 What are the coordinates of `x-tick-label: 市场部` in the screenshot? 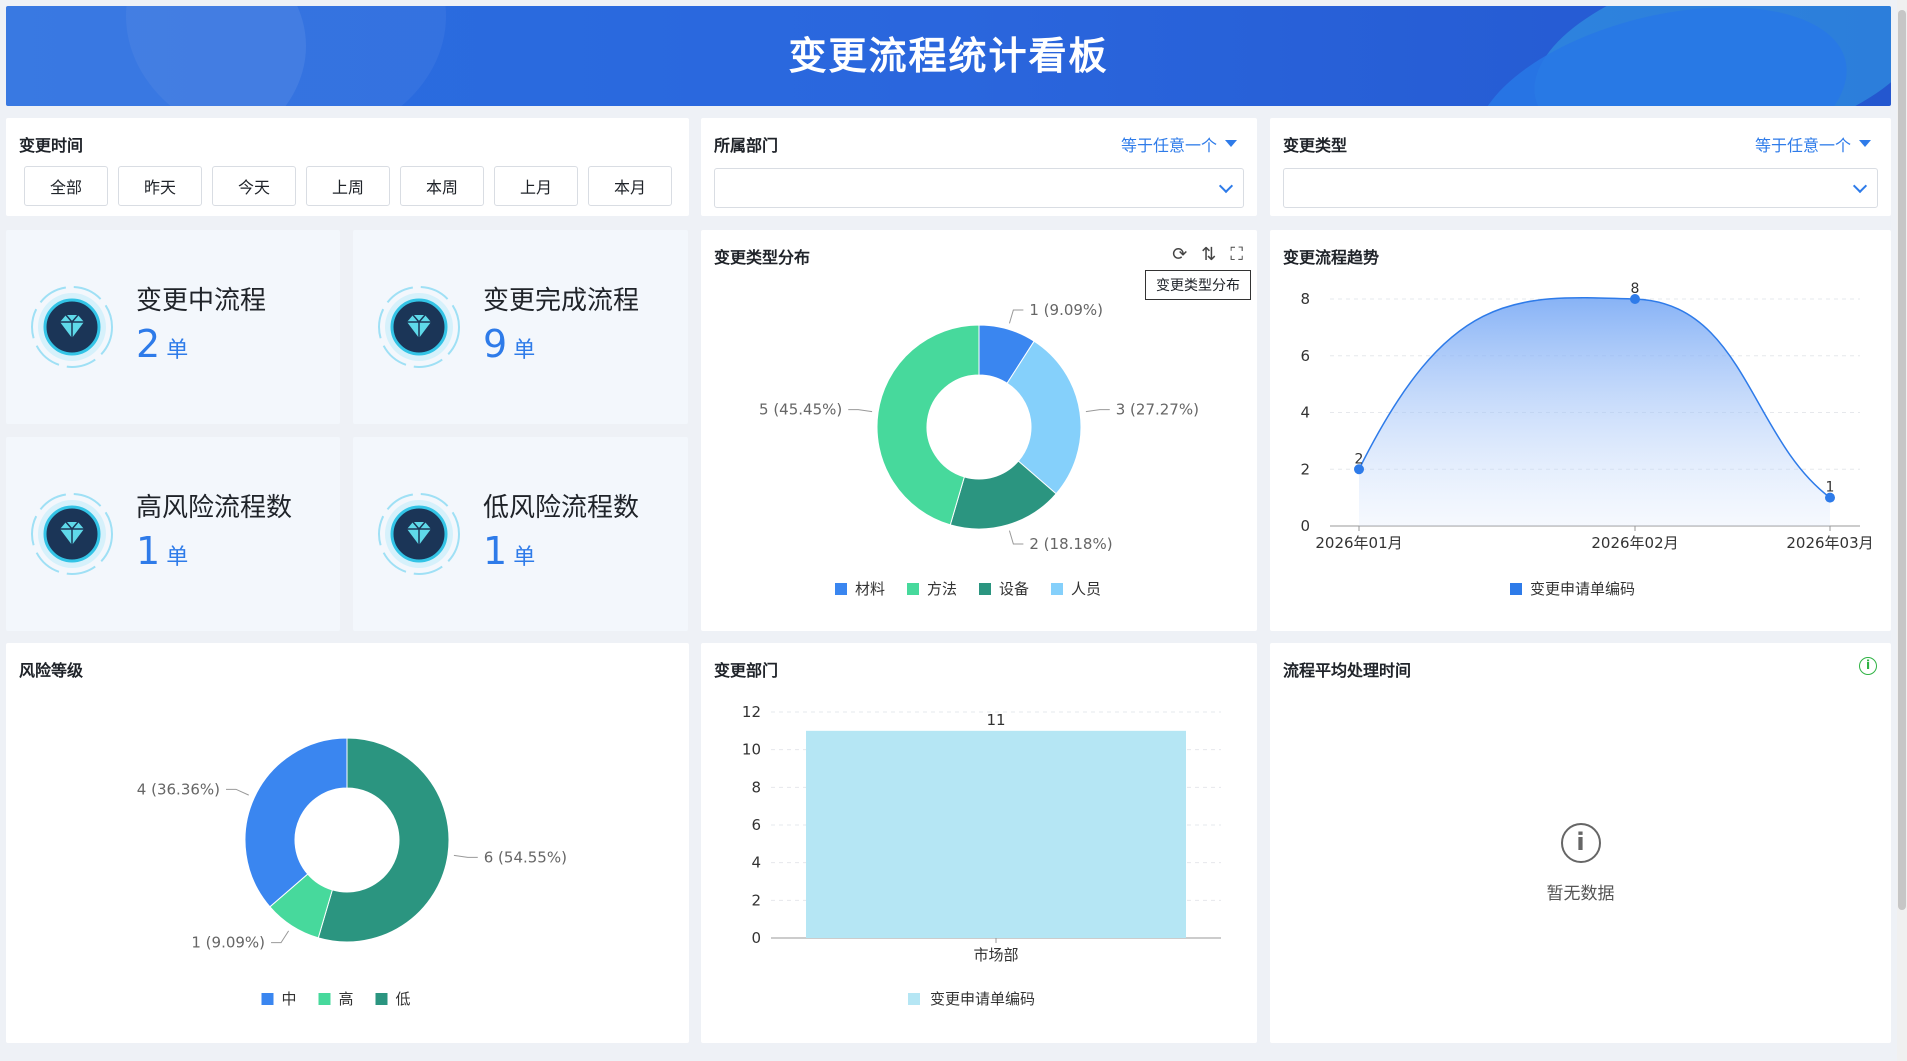 It's located at (995, 955).